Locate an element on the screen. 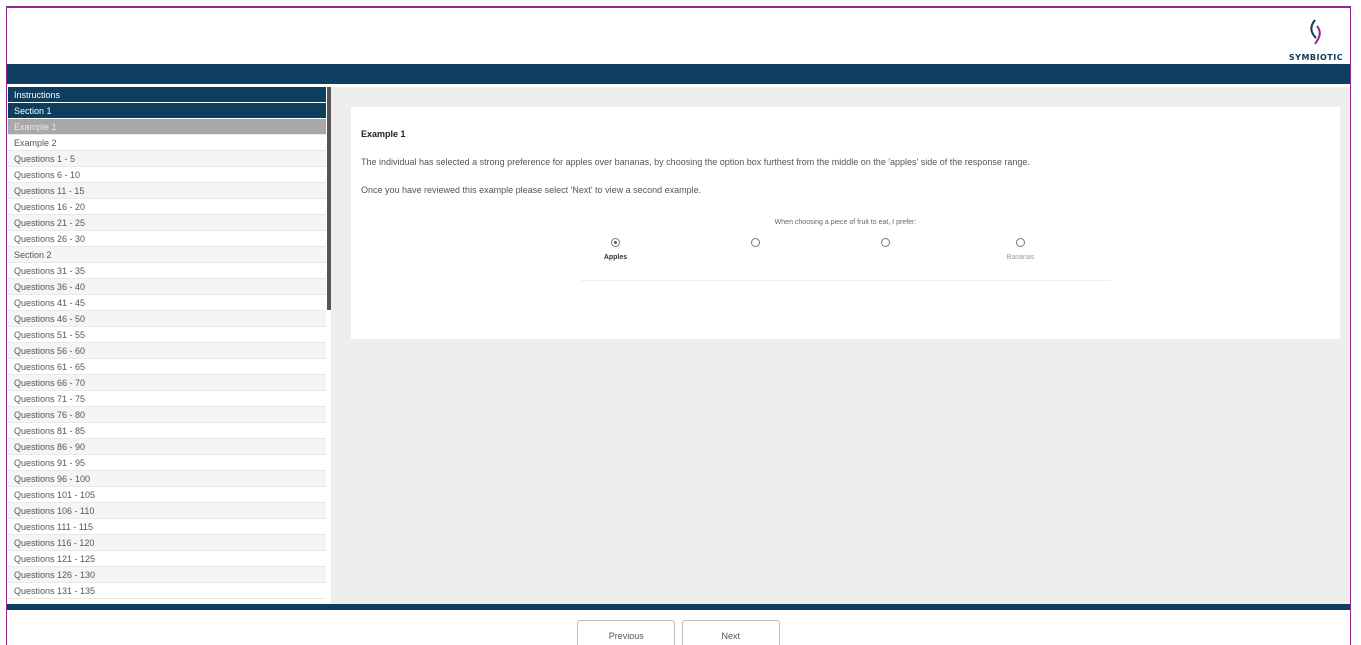  logo-text: SYMBIOTIC is located at coordinates (1316, 57).